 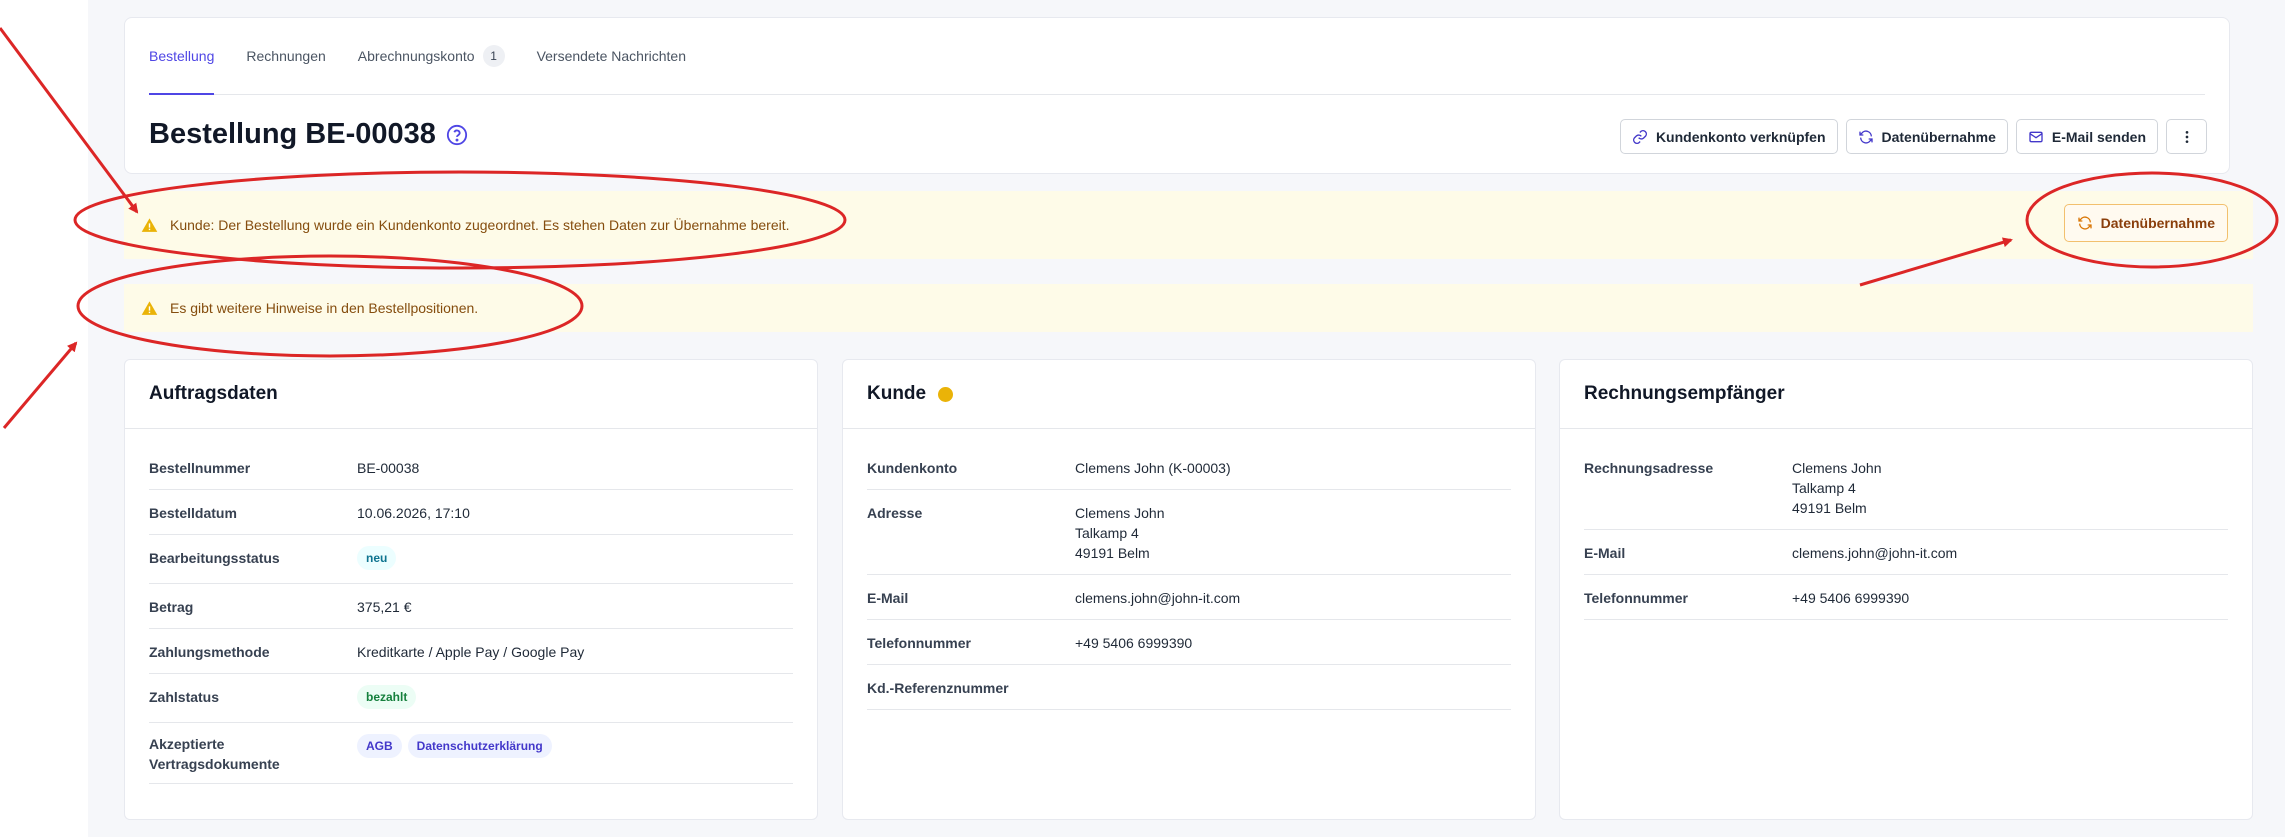 What do you see at coordinates (214, 558) in the screenshot?
I see `row-label: Bearbeitungsstatus` at bounding box center [214, 558].